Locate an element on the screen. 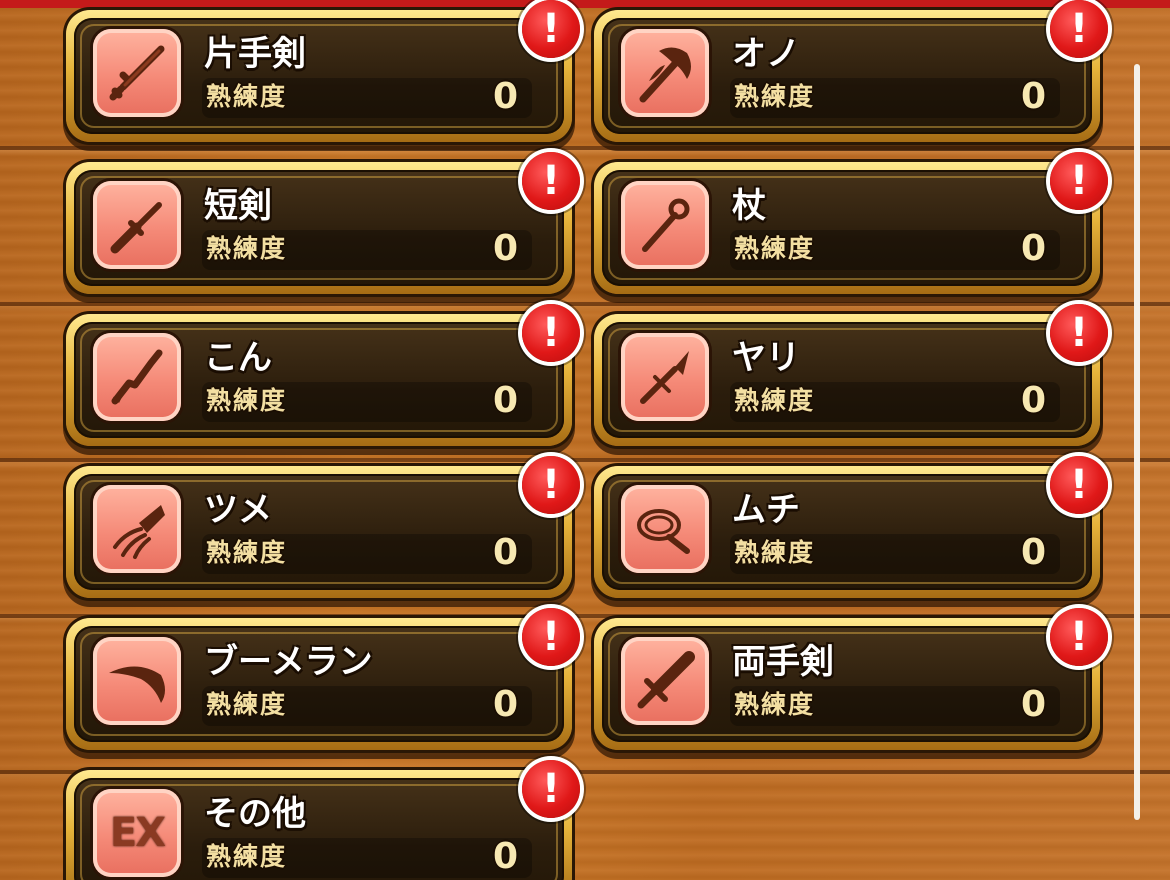 The width and height of the screenshot is (1170, 880). one-handed-sword-icon is located at coordinates (137, 73).